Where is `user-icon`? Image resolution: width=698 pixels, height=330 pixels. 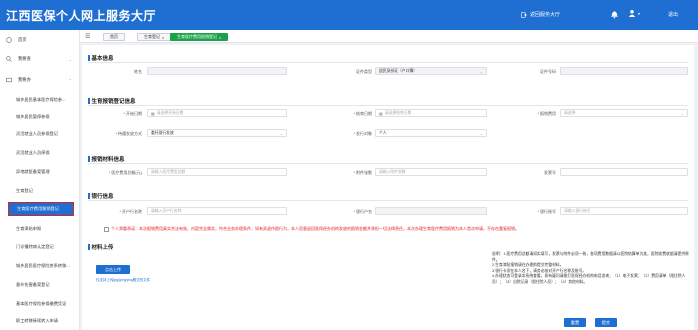
user-icon is located at coordinates (632, 13).